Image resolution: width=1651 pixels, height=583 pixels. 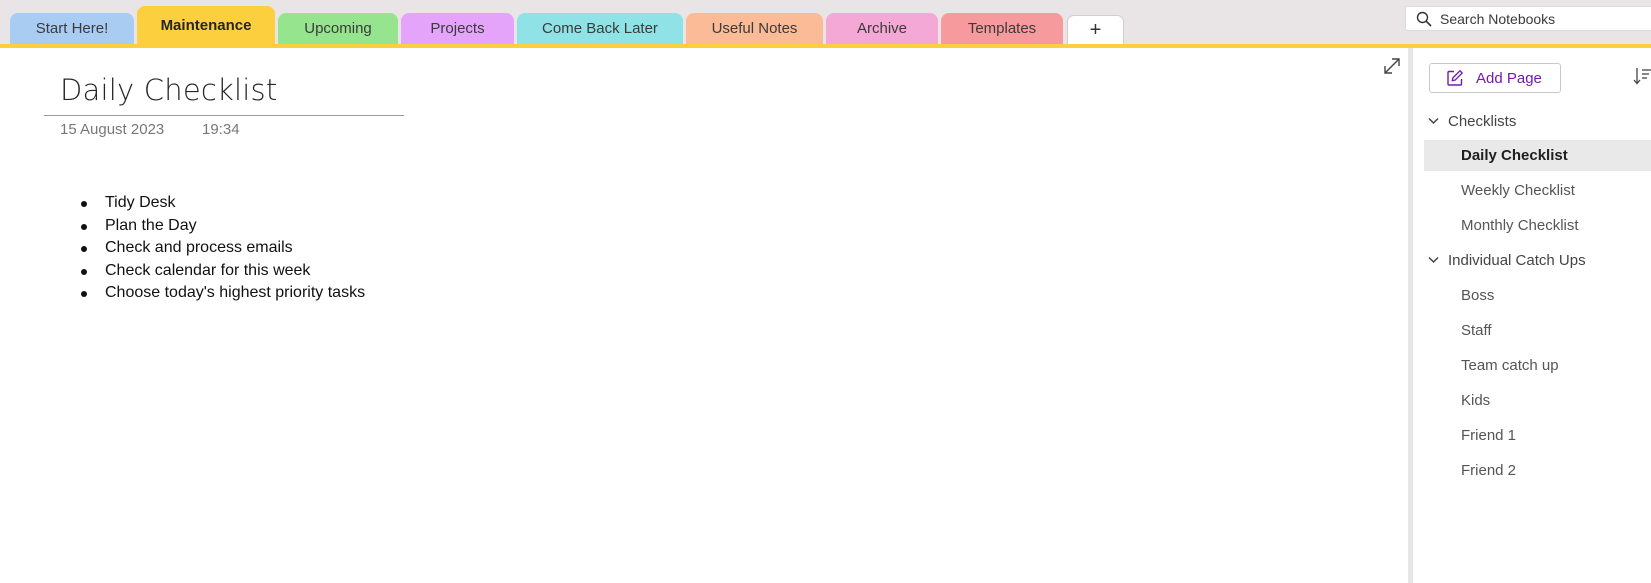 I want to click on search-input, so click(x=1535, y=18).